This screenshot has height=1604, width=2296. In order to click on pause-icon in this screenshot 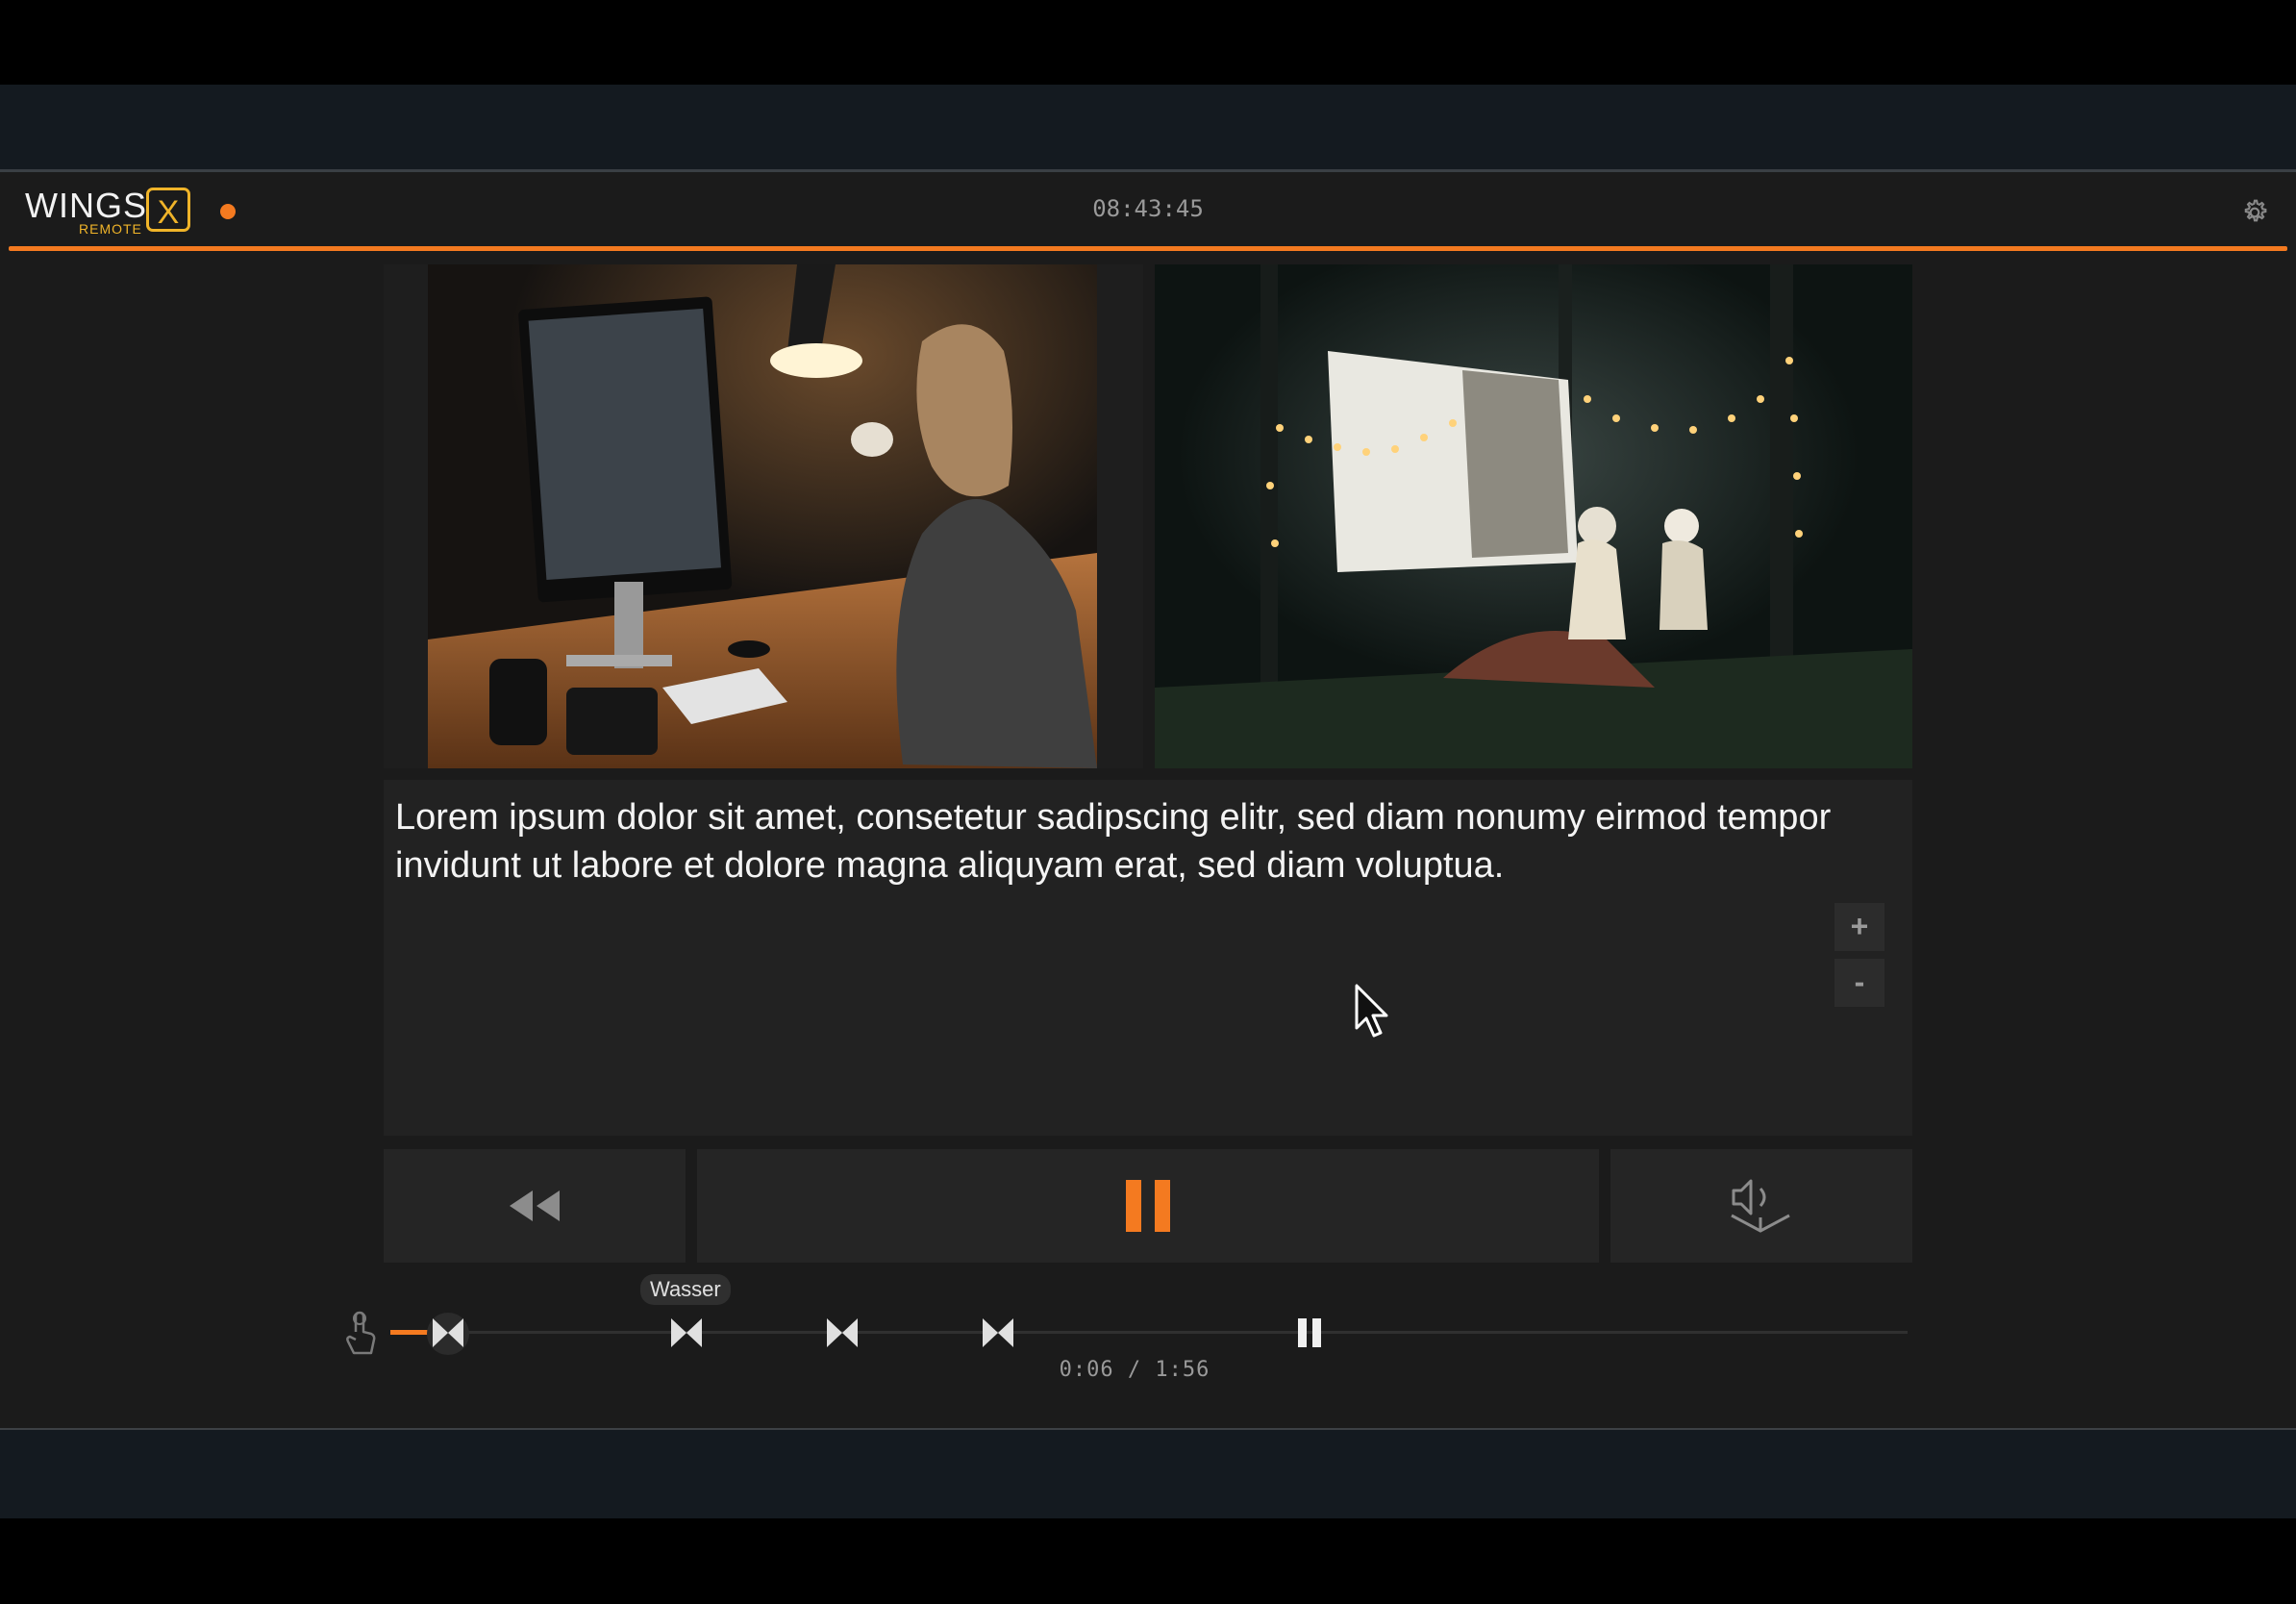, I will do `click(1148, 1206)`.